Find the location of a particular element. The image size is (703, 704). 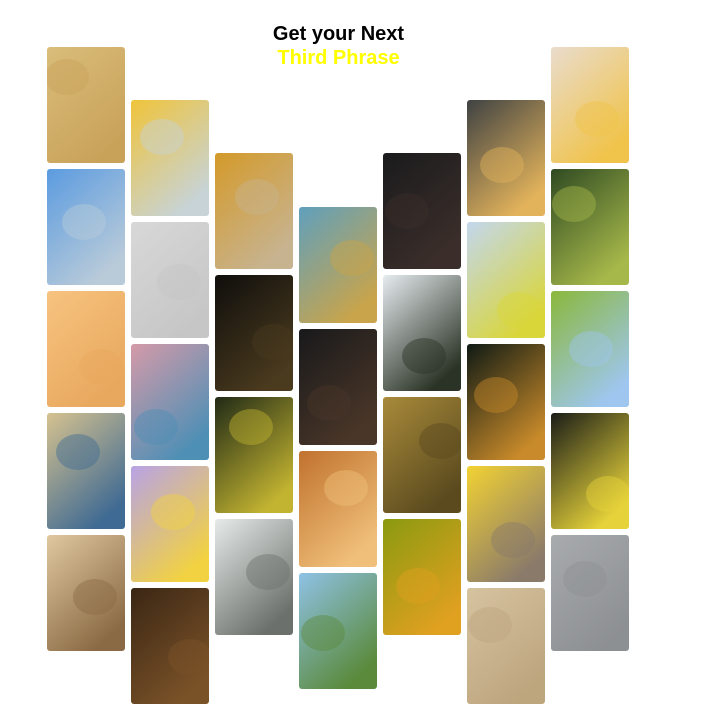

tropical-leaves-photo-image is located at coordinates (590, 227).